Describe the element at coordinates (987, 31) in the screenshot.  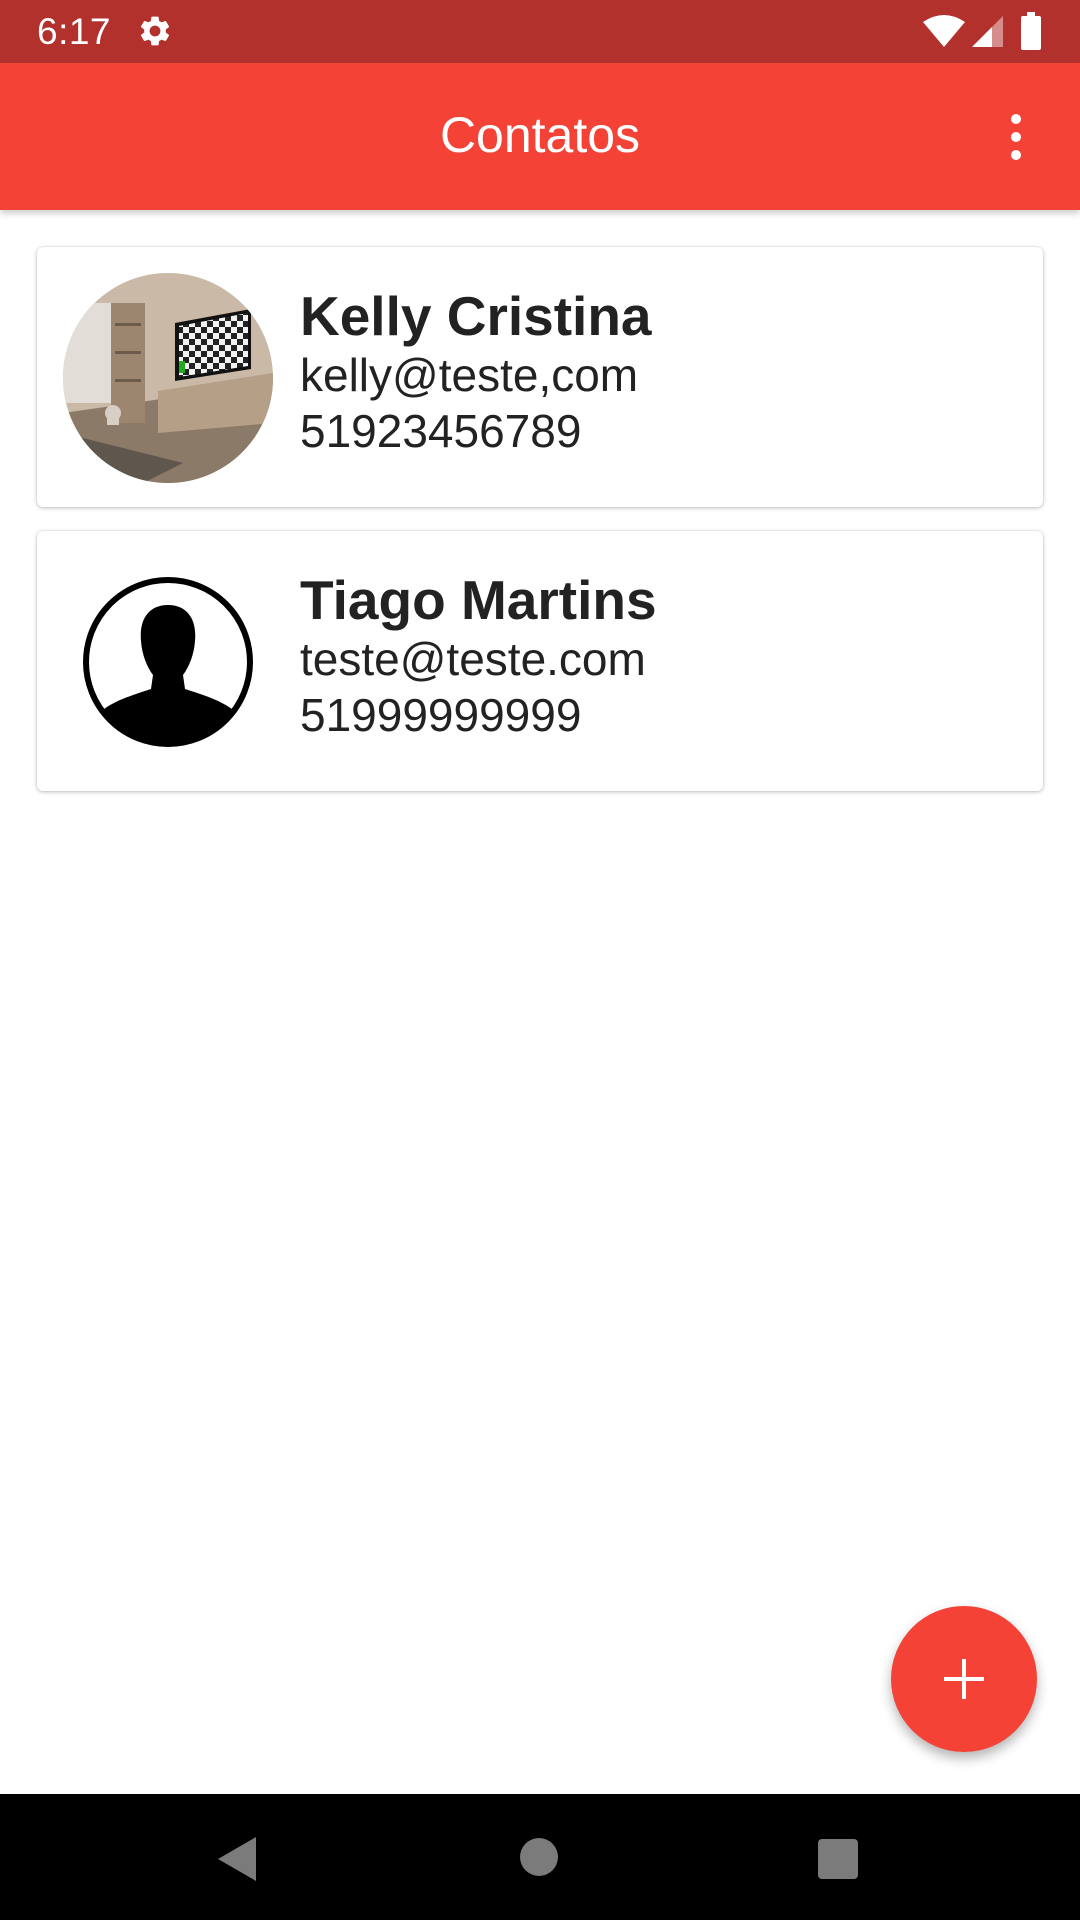
I see `cell-signal-icon` at that location.